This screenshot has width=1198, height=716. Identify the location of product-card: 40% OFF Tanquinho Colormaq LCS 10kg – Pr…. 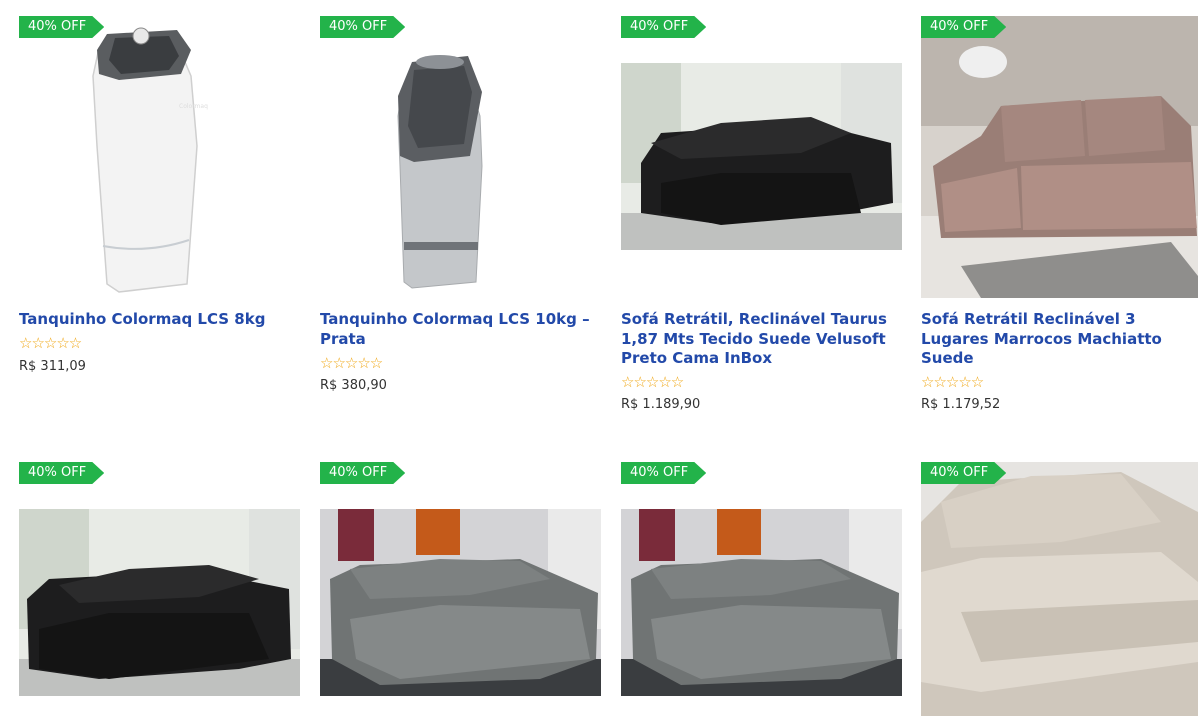
(460, 206).